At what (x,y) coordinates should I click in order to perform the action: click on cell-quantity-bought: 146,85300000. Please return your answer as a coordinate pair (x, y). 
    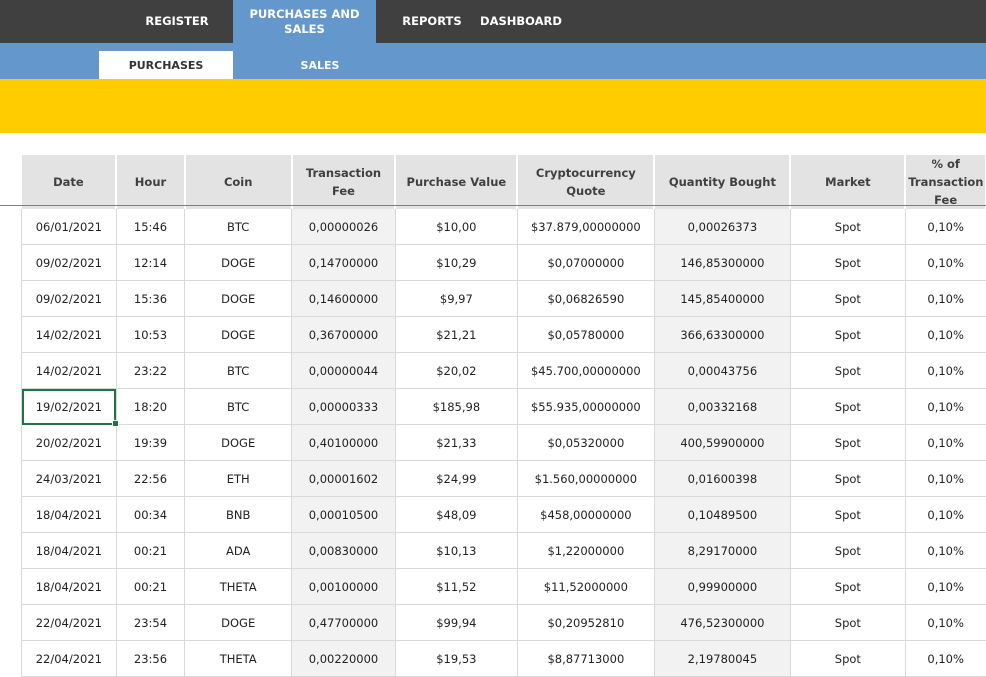
    Looking at the image, I should click on (722, 263).